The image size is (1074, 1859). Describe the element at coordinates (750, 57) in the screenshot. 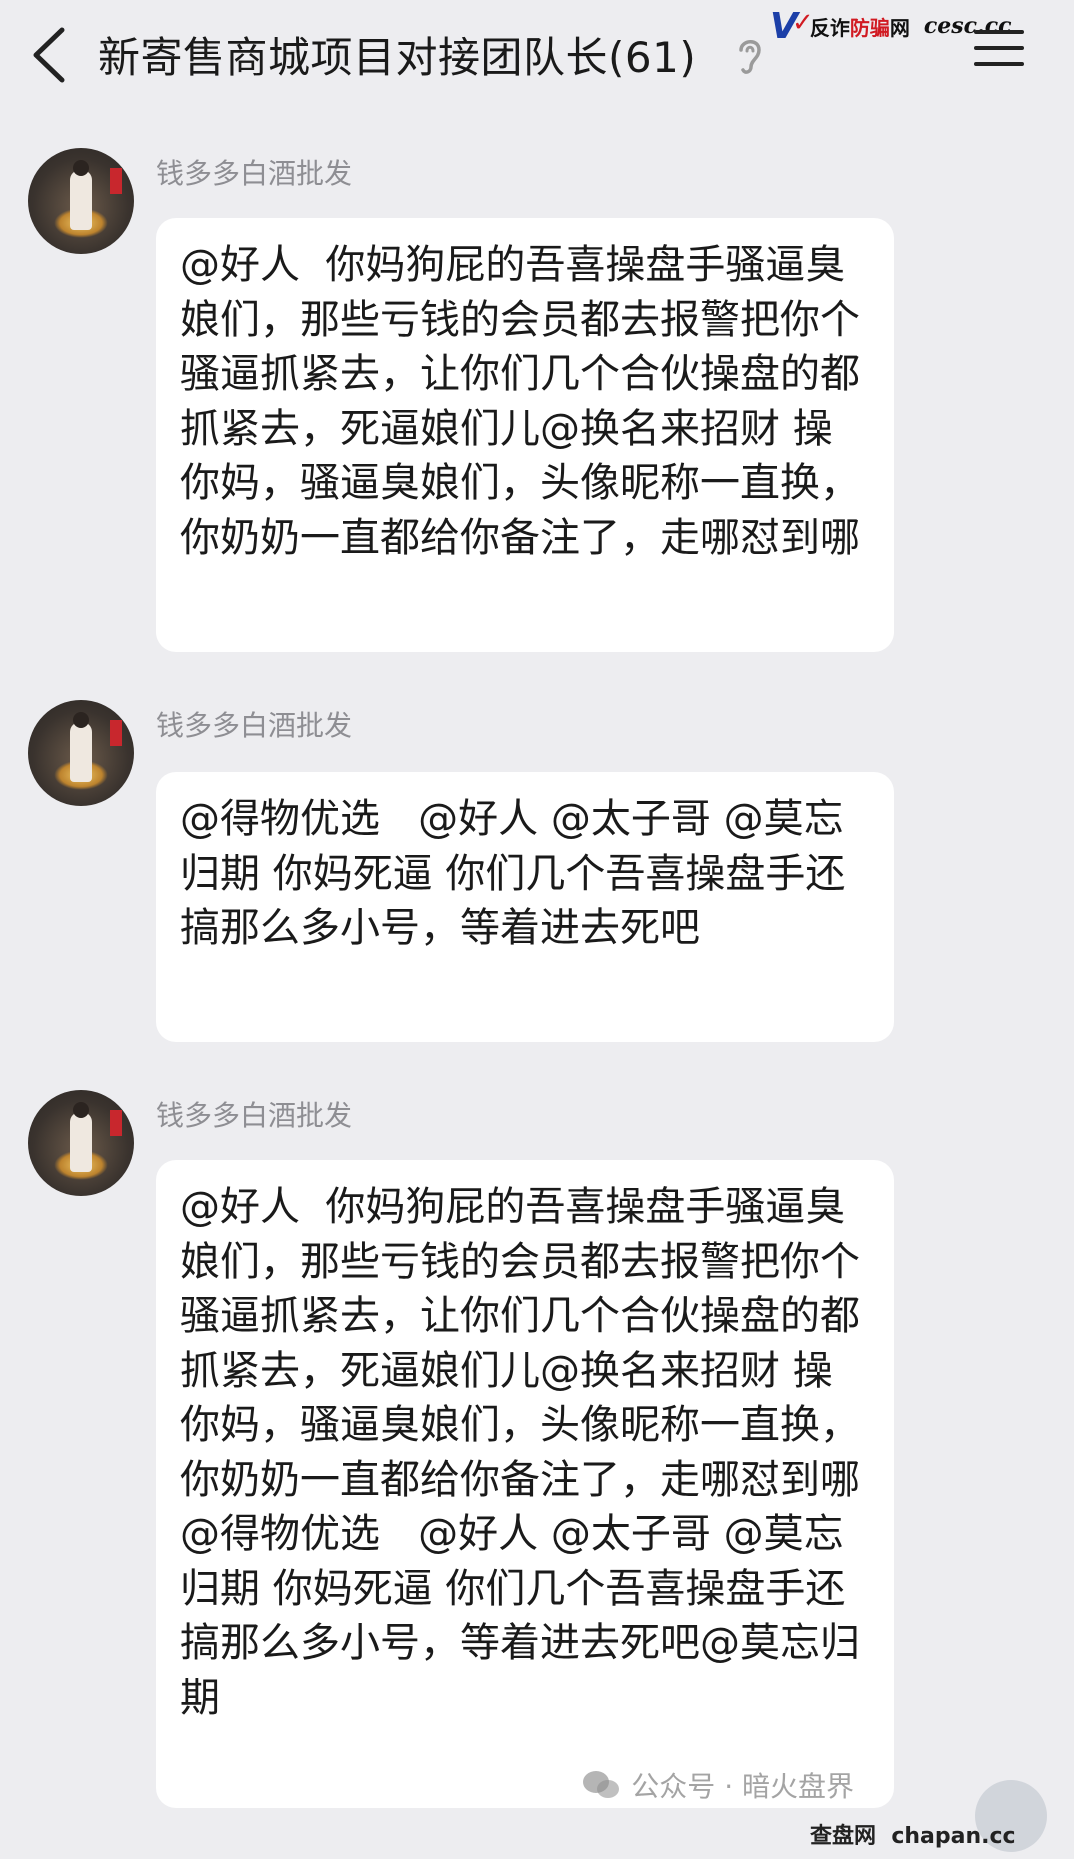

I see `ear-icon` at that location.